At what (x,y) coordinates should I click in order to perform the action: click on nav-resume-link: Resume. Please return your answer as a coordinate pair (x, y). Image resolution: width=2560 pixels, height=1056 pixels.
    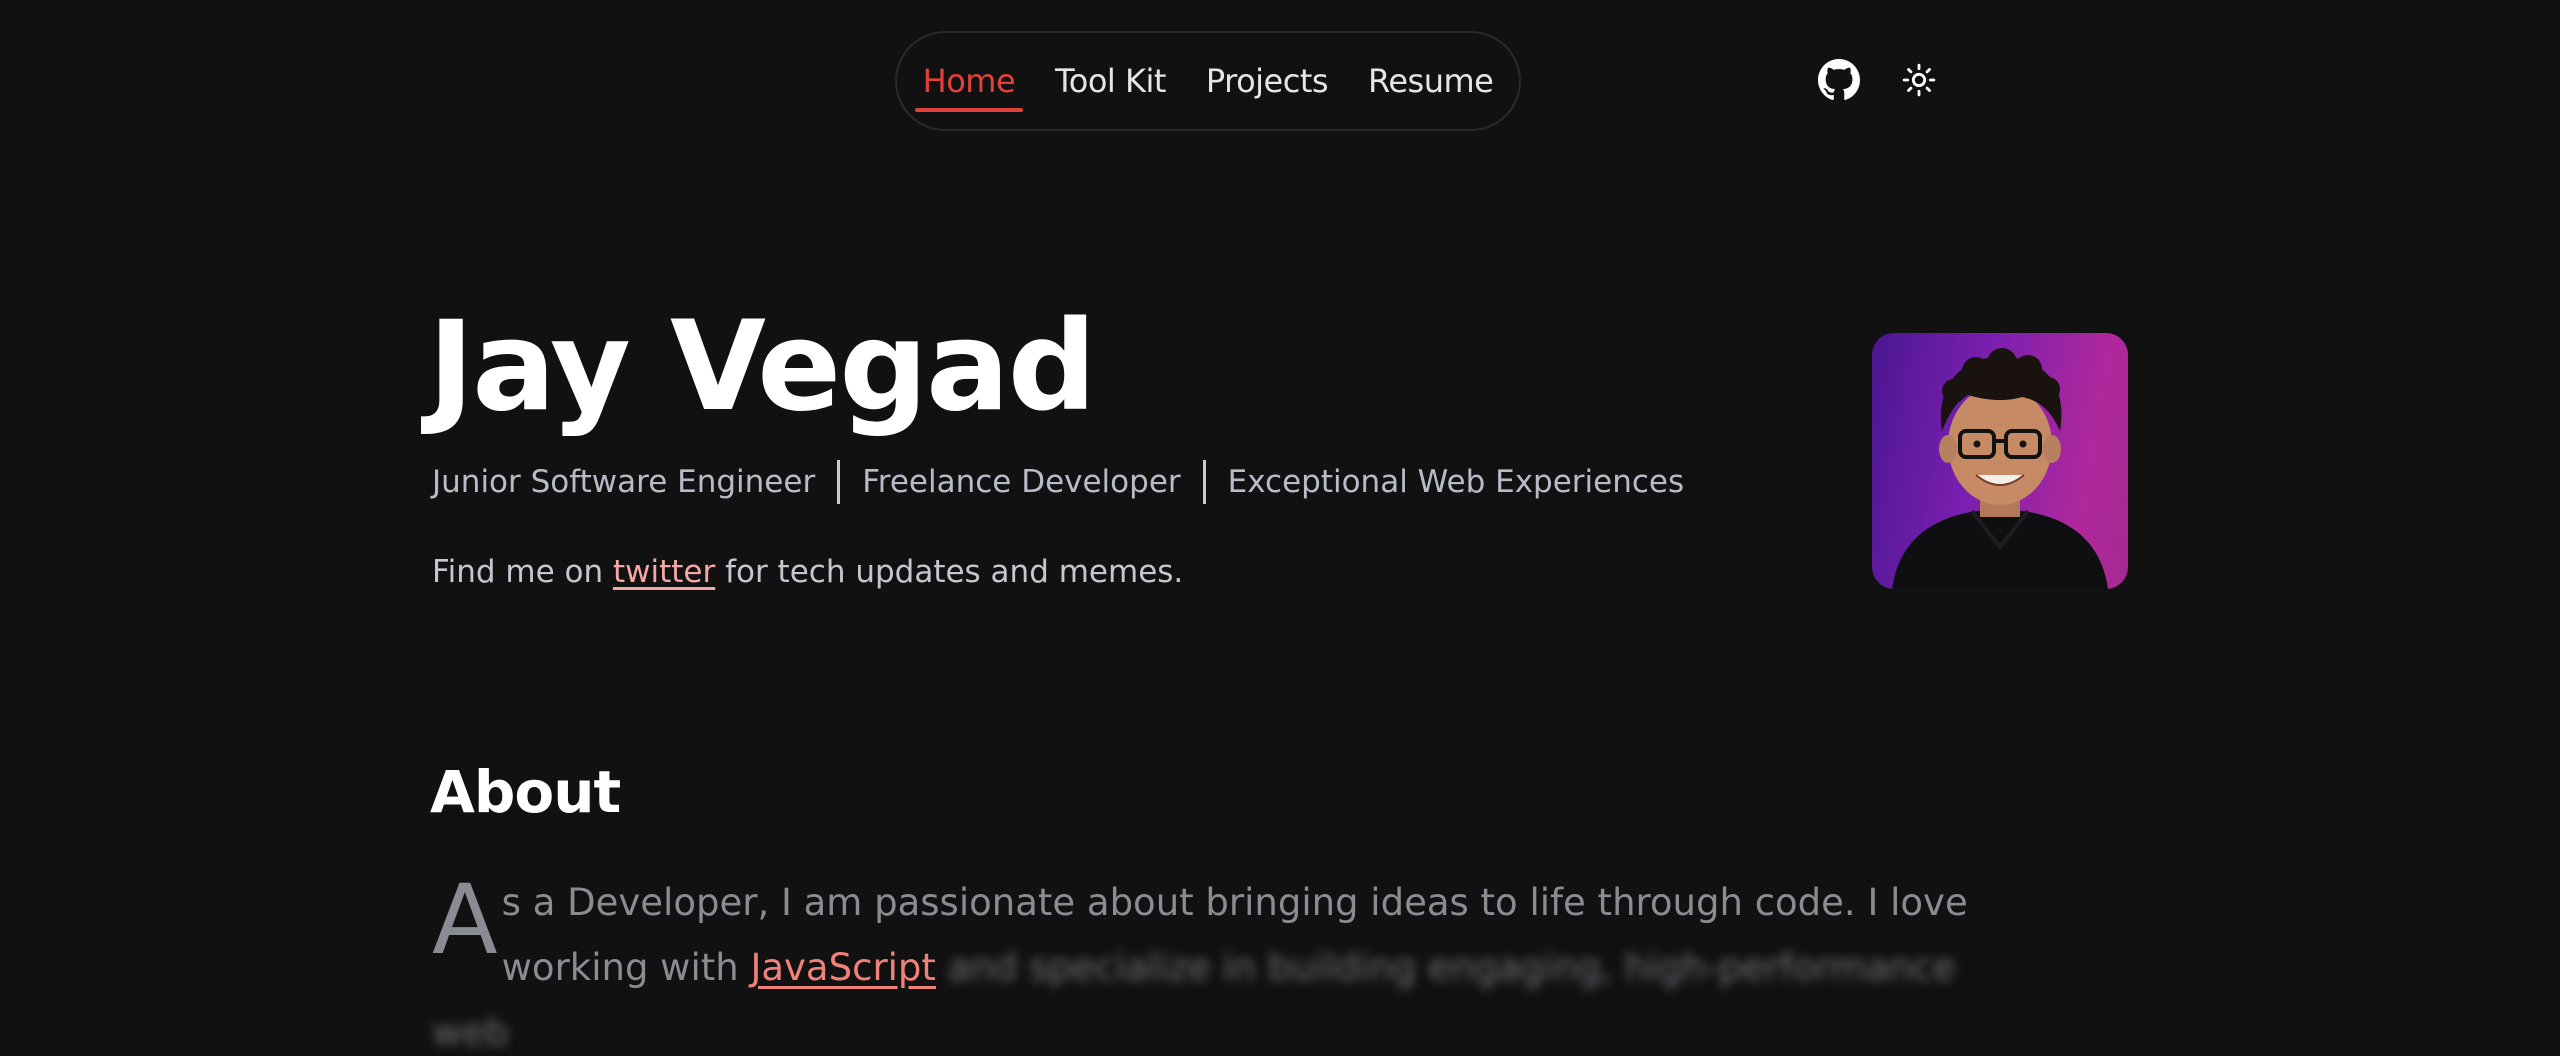
    Looking at the image, I should click on (1431, 81).